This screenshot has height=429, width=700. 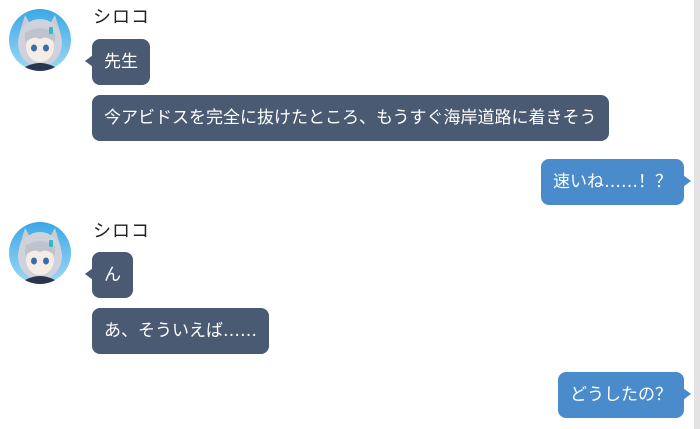 What do you see at coordinates (624, 395) in the screenshot?
I see `message-bubble: どうしたの？` at bounding box center [624, 395].